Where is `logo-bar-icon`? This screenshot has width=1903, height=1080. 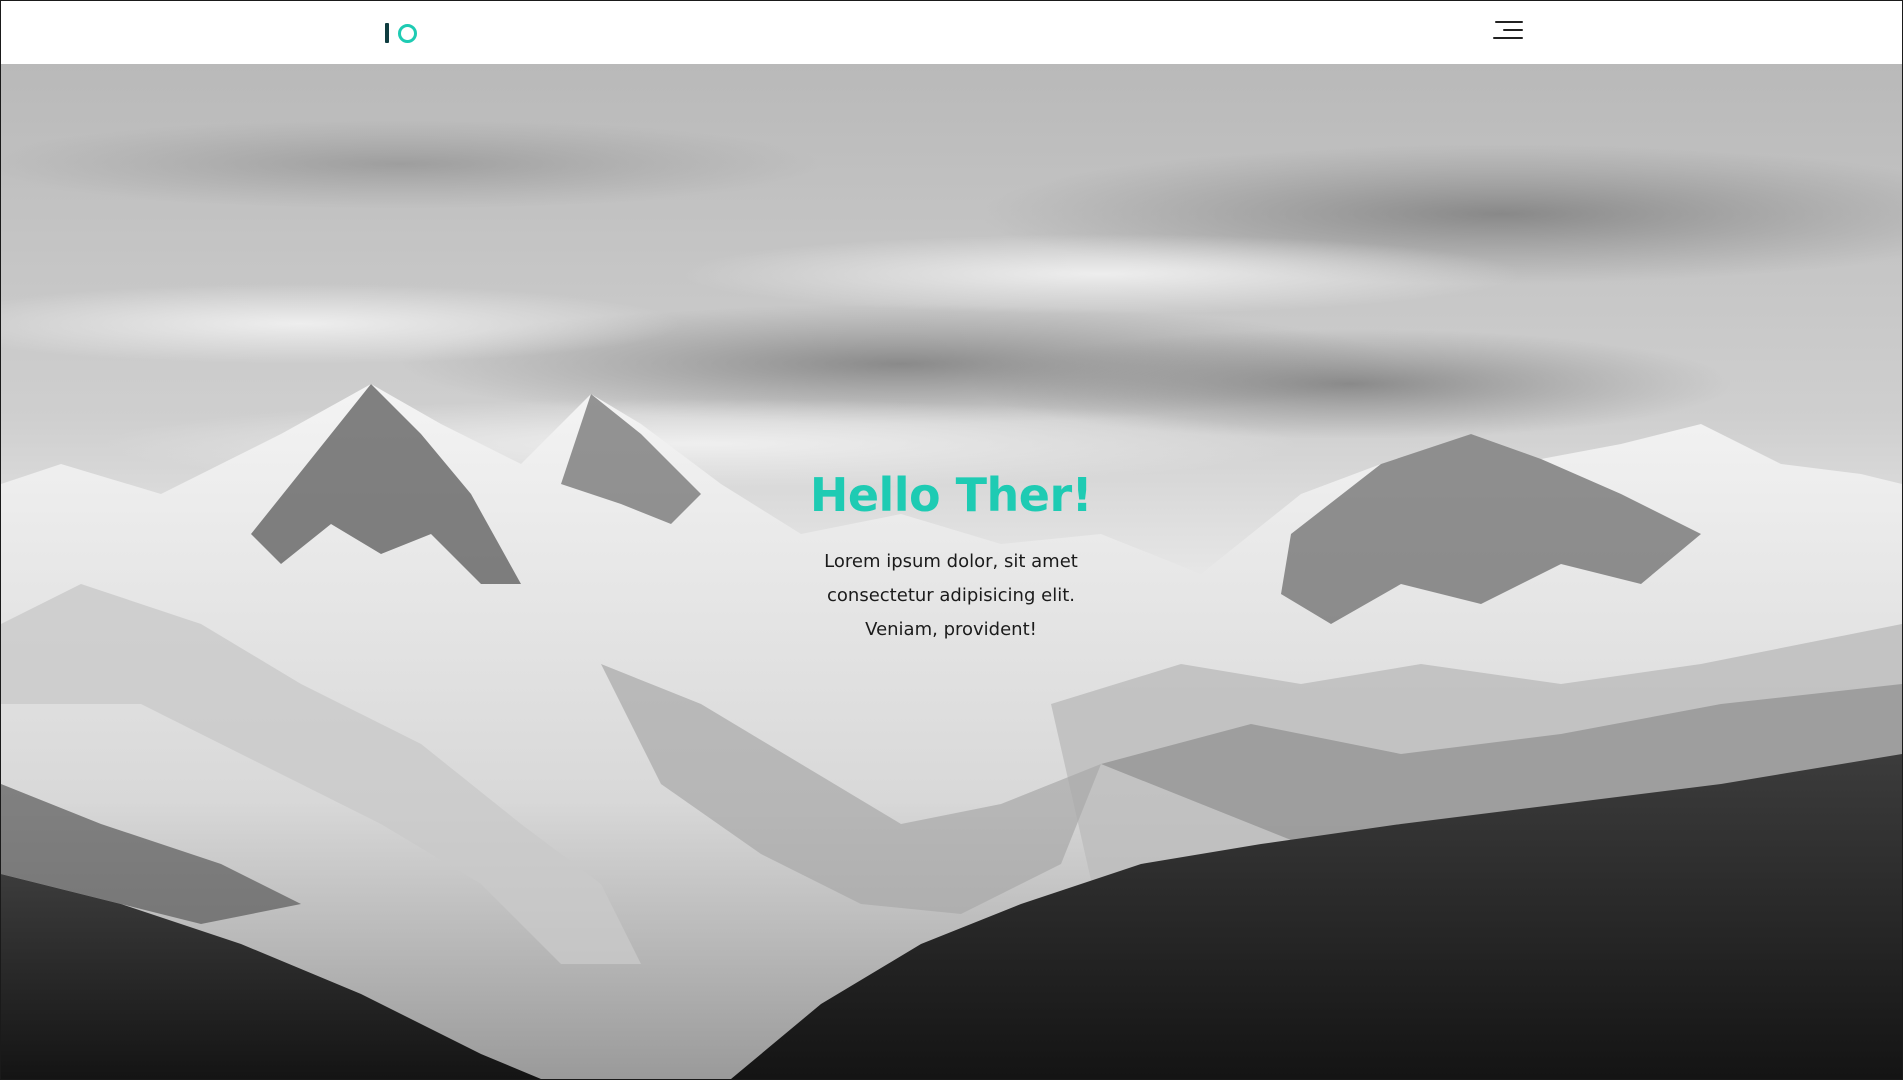
logo-bar-icon is located at coordinates (387, 33).